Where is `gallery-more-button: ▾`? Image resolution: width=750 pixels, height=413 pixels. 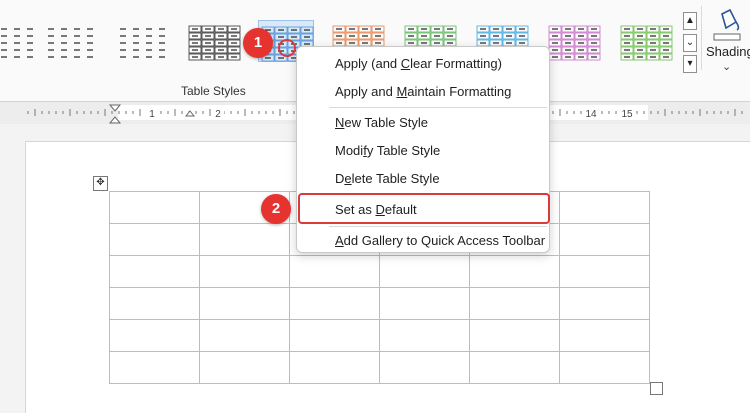
gallery-more-button: ▾ is located at coordinates (690, 64).